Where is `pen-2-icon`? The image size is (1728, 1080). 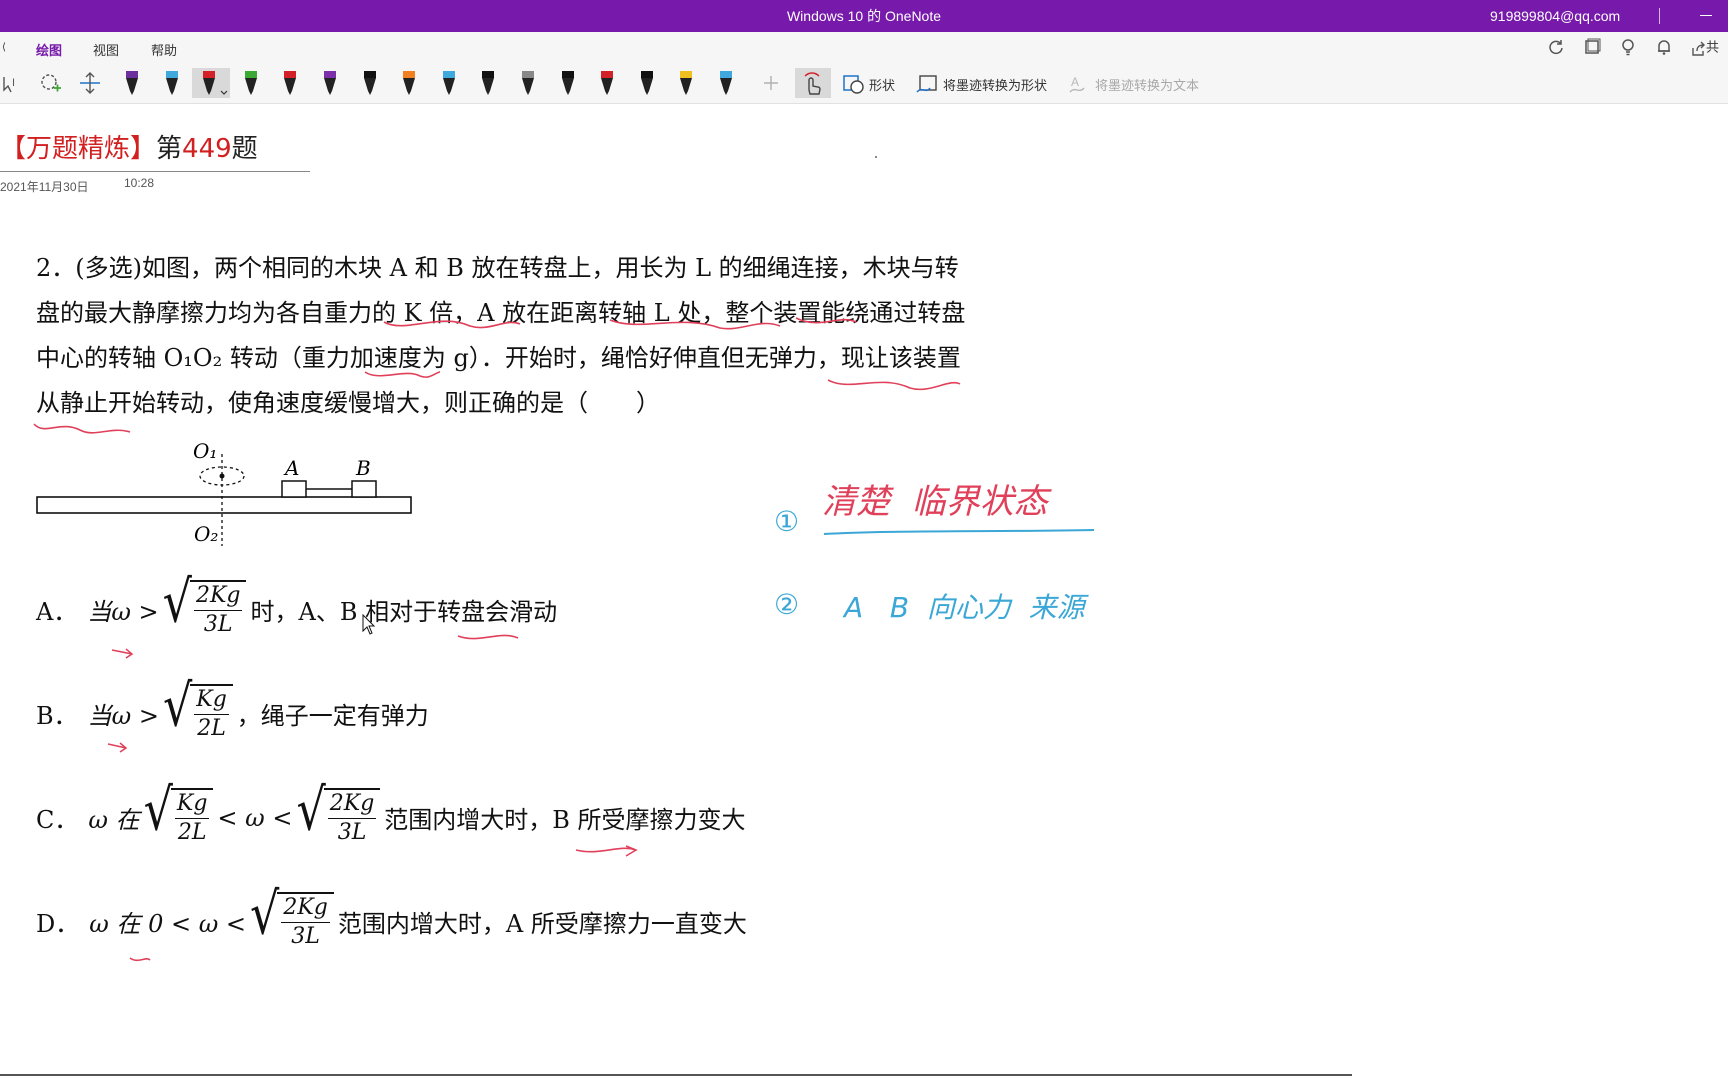 pen-2-icon is located at coordinates (172, 83).